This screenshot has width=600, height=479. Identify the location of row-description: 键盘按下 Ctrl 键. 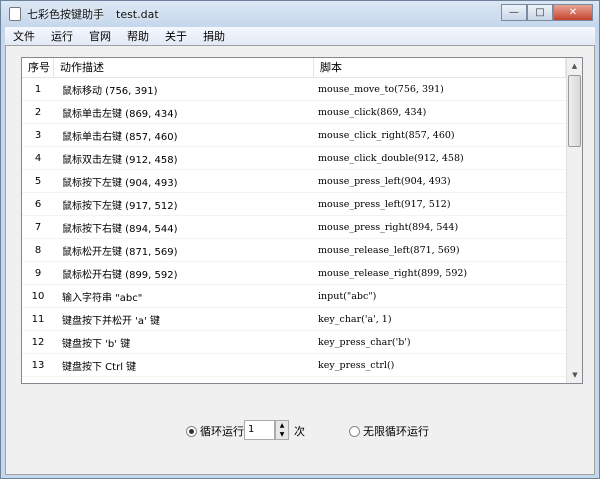
(99, 367).